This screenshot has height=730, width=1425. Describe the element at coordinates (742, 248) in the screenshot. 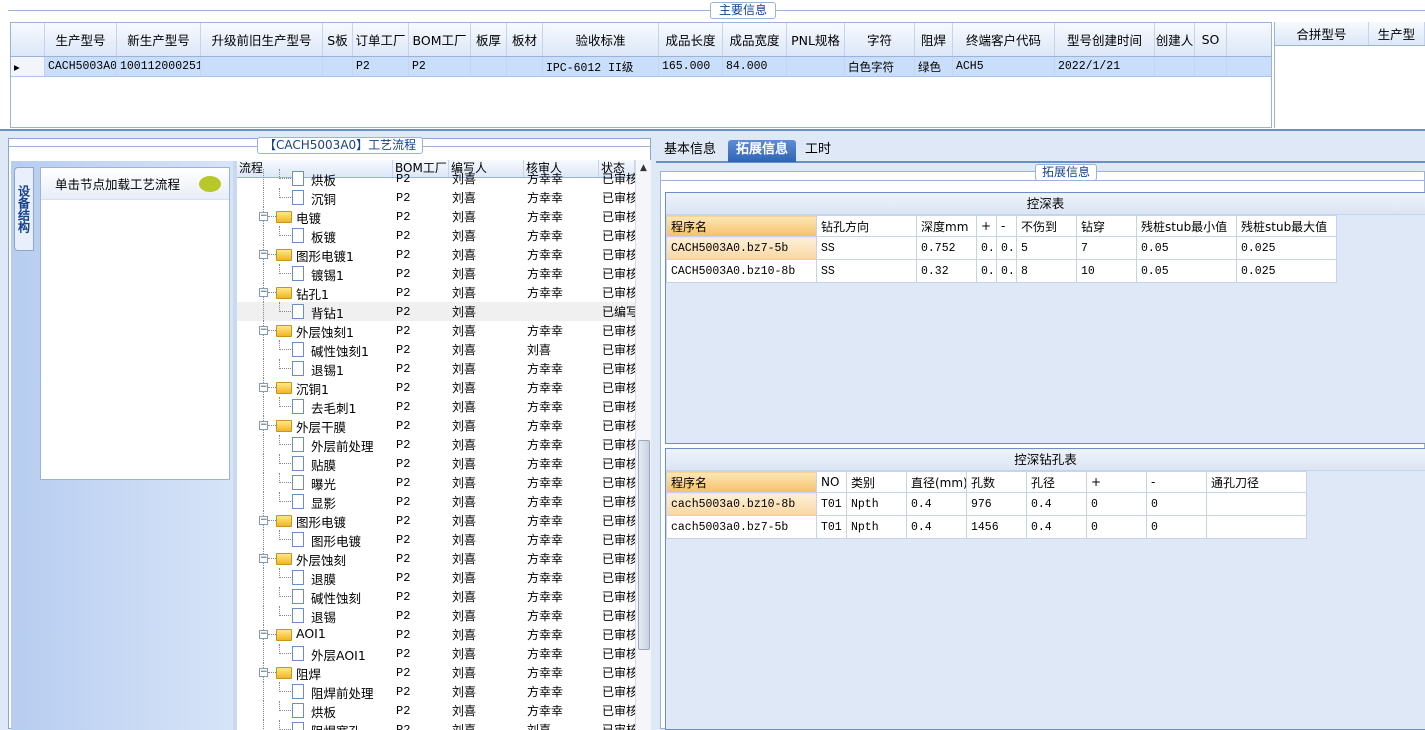

I see `table-cell: CACH5003A0.bz7-5b` at that location.